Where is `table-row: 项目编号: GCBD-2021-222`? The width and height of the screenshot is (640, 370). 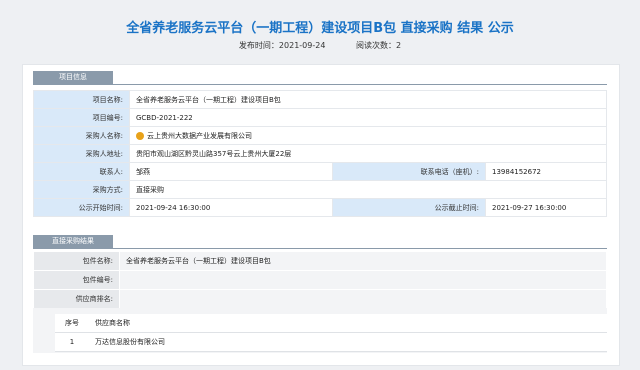
table-row: 项目编号: GCBD-2021-222 is located at coordinates (320, 117).